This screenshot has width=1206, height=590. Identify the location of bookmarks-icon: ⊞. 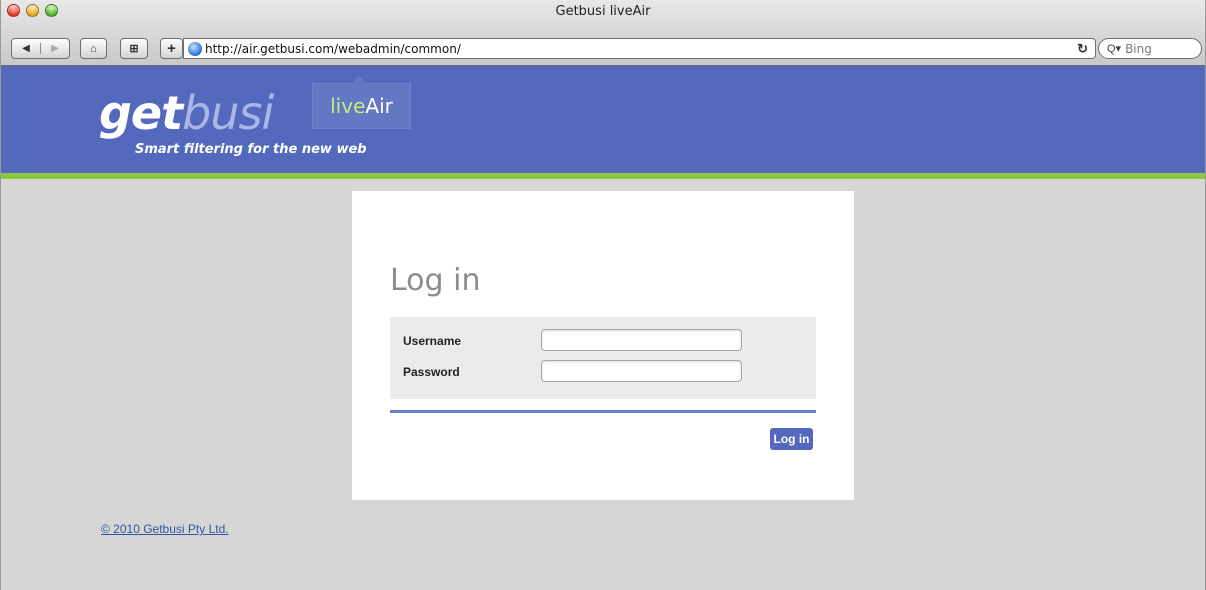
(134, 48).